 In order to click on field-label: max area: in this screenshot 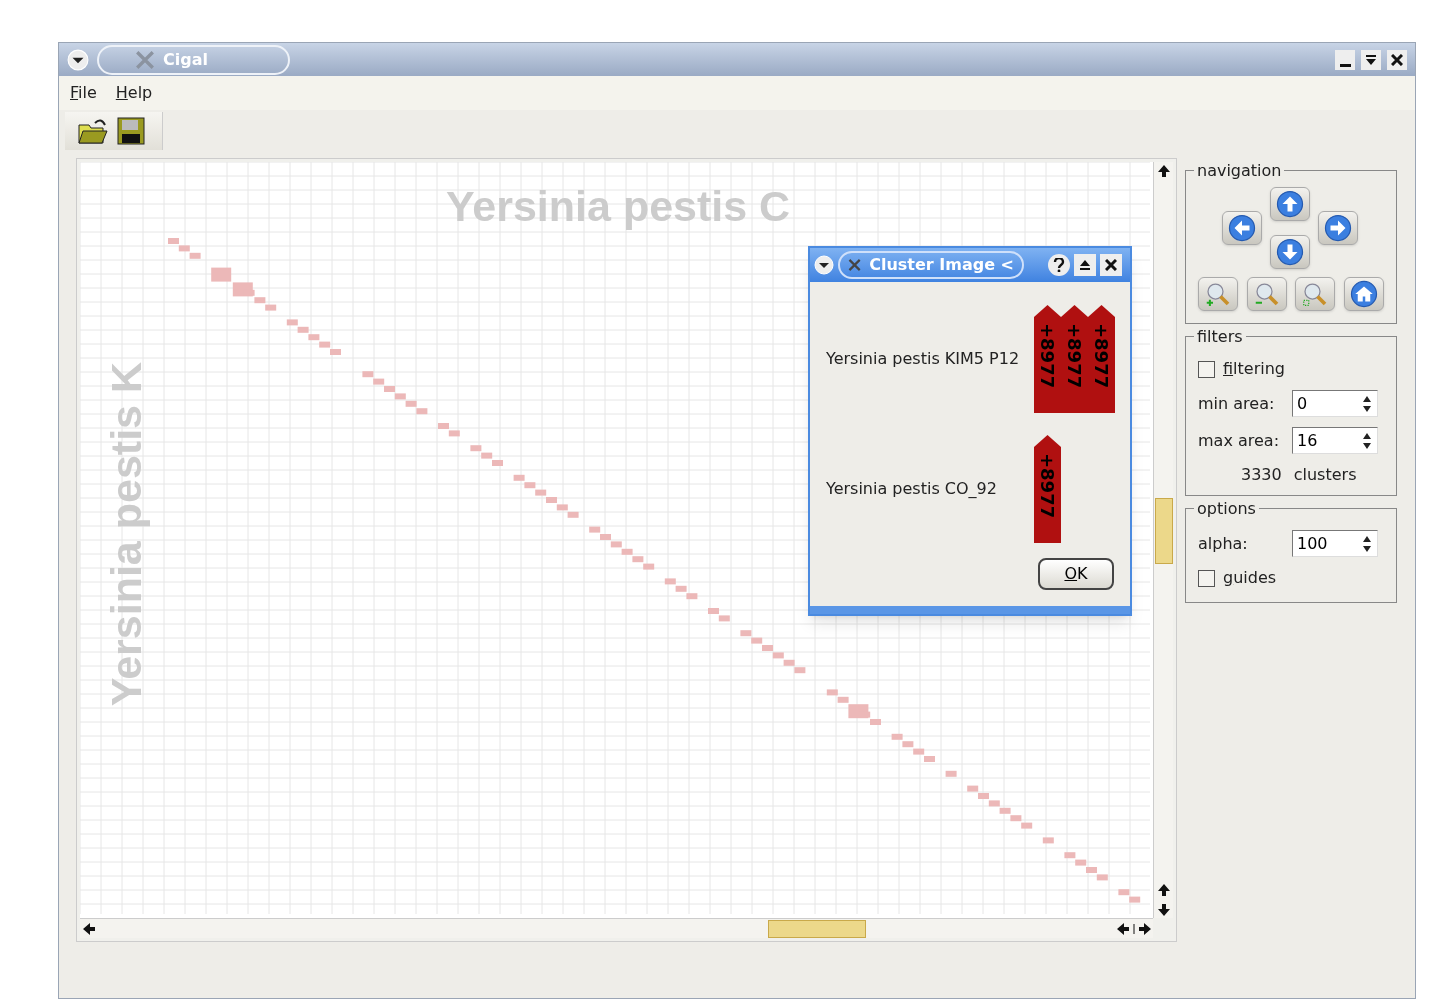, I will do `click(1239, 440)`.